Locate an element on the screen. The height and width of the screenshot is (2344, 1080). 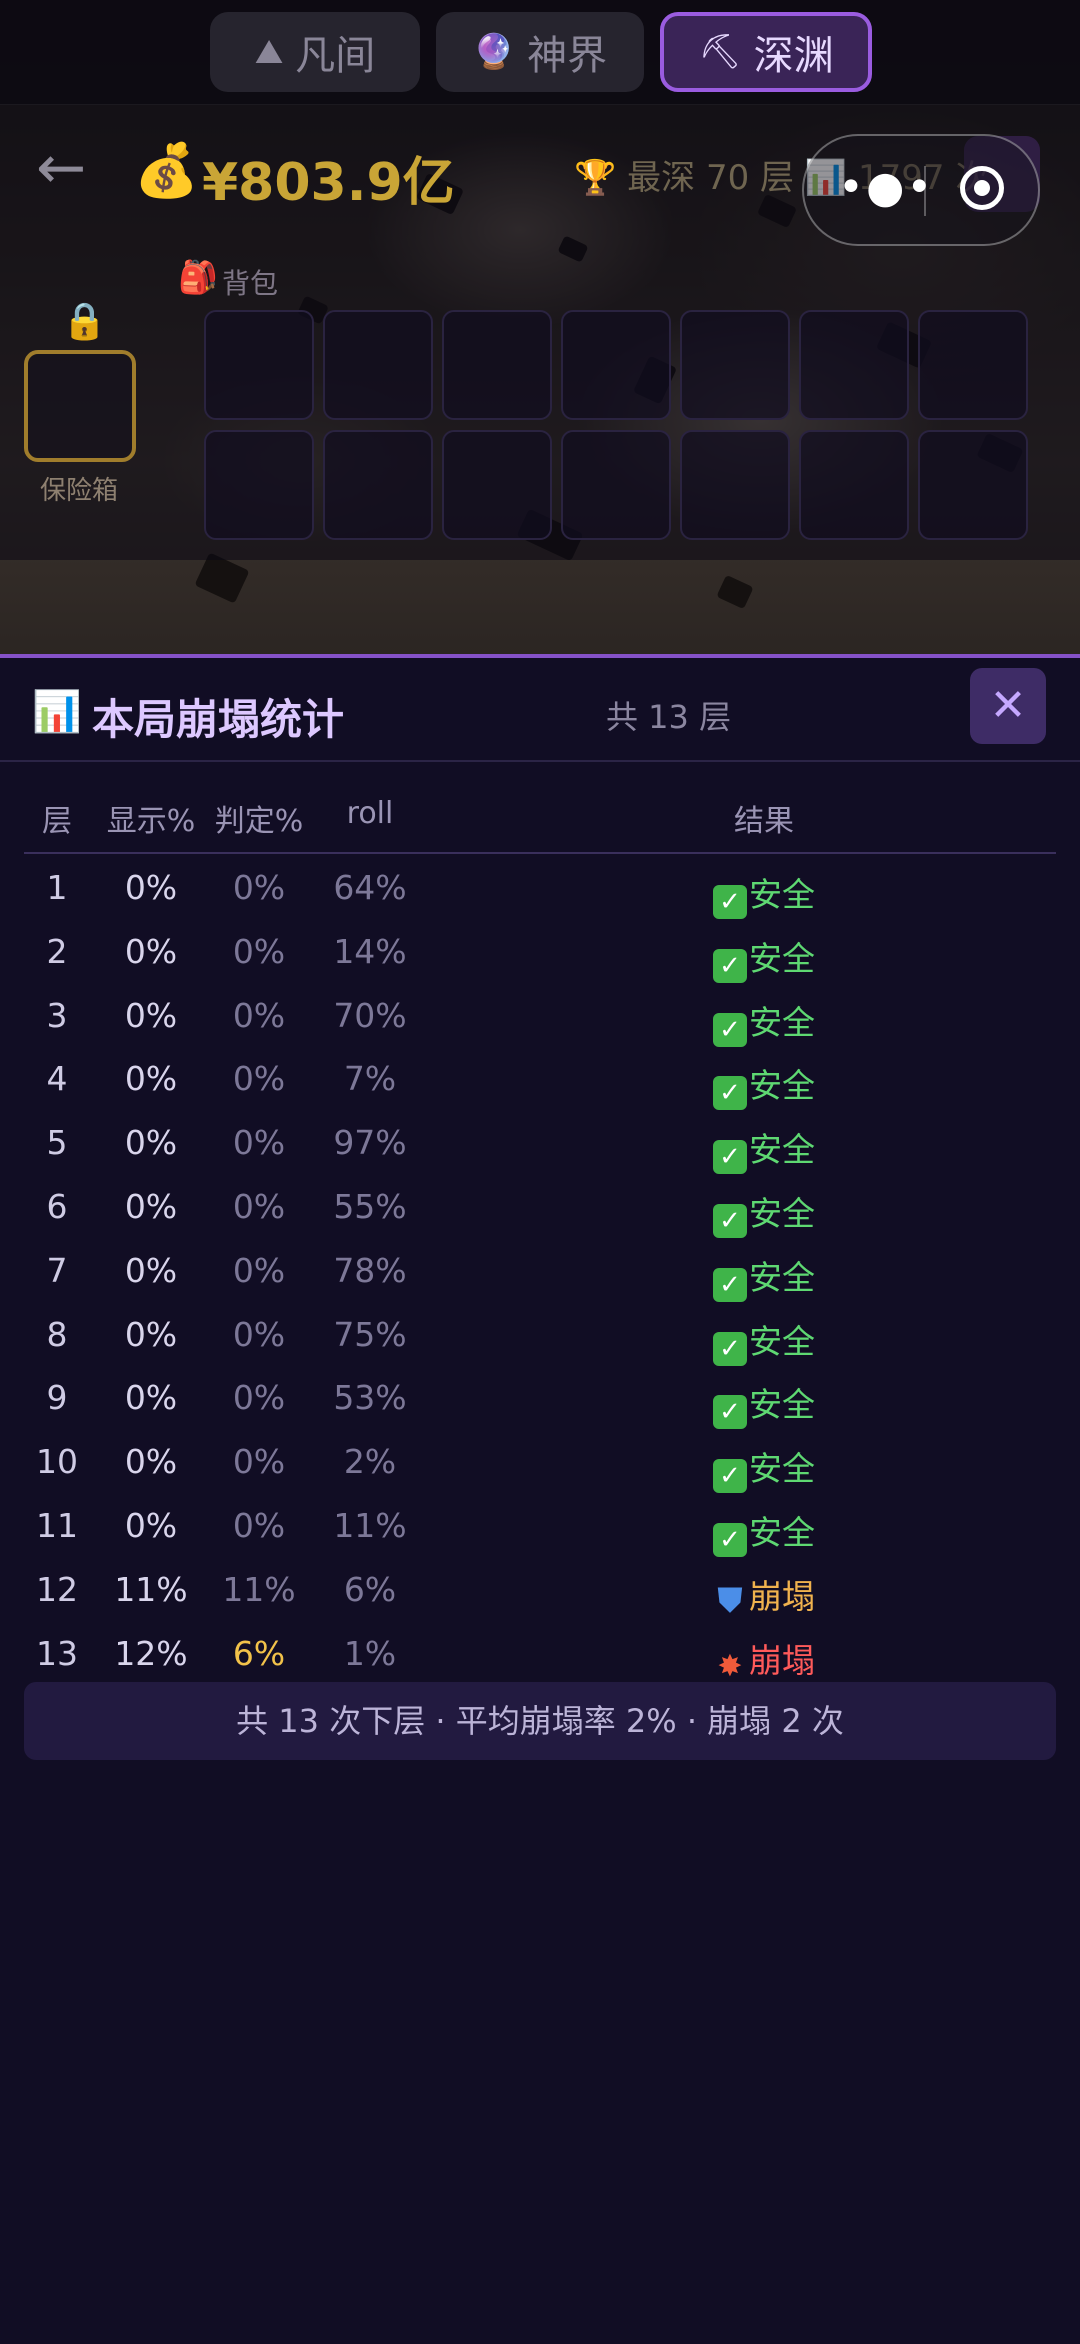
layer-cell: 8 is located at coordinates (57, 1334).